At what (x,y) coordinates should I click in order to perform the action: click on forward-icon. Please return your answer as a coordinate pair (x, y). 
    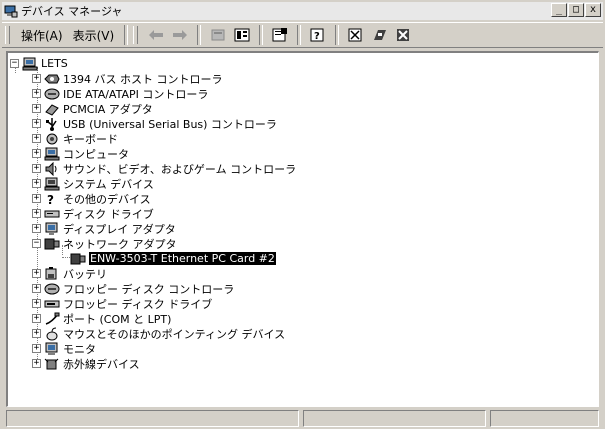
    Looking at the image, I should click on (180, 35).